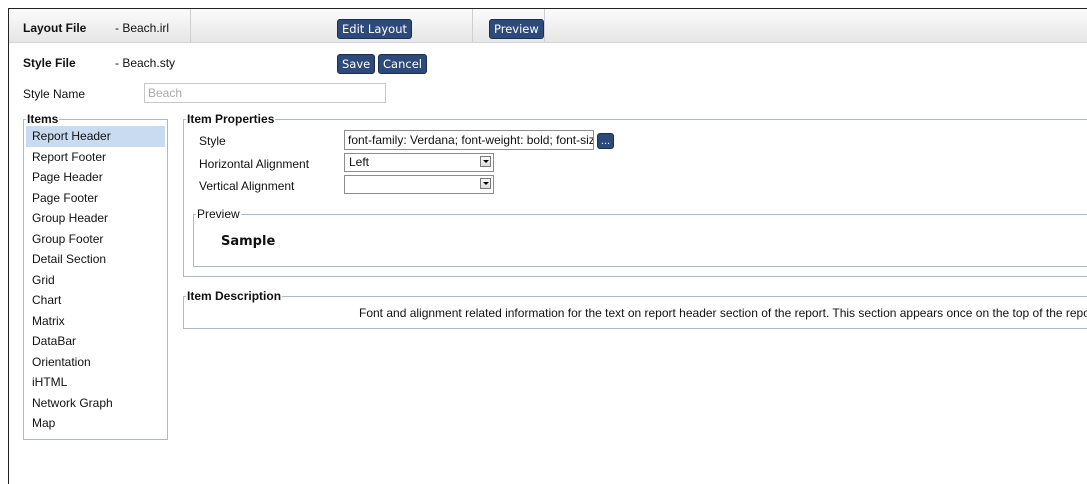 Image resolution: width=1087 pixels, height=484 pixels. Describe the element at coordinates (55, 28) in the screenshot. I see `layout-file-label: Layout File` at that location.